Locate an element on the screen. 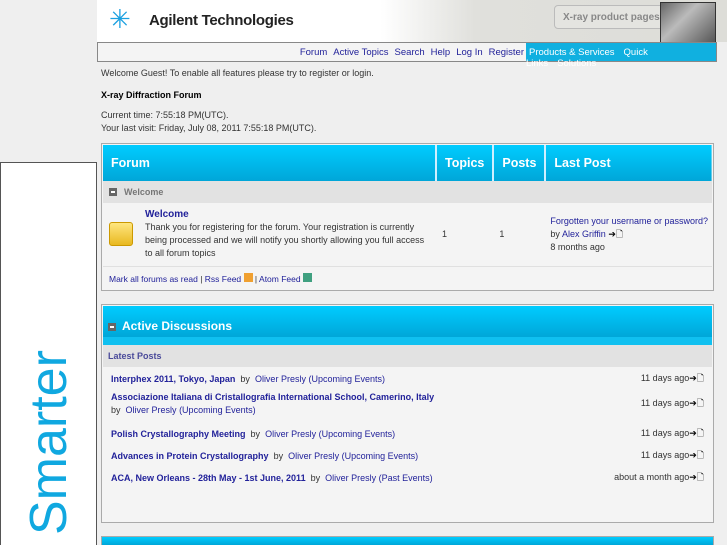 The image size is (727, 545). nav-search: Search is located at coordinates (410, 52).